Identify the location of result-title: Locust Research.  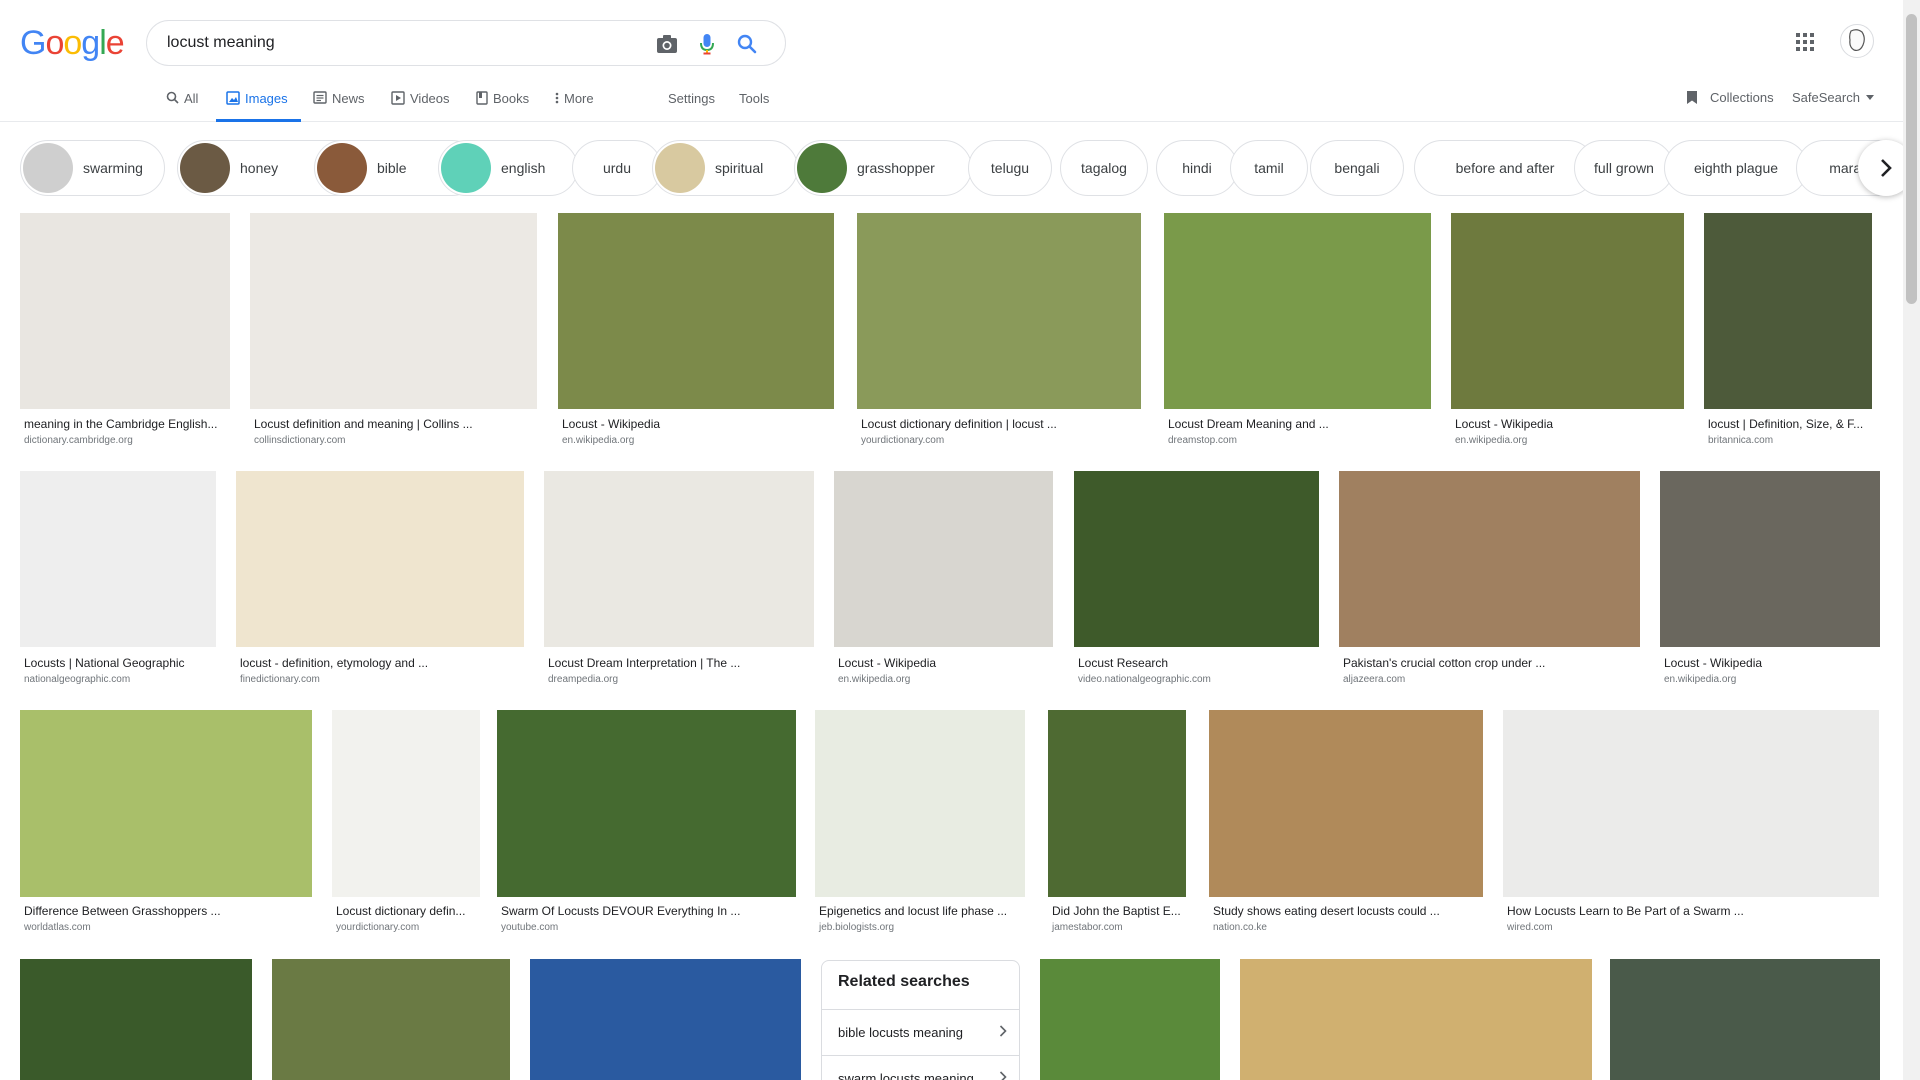
(1196, 663).